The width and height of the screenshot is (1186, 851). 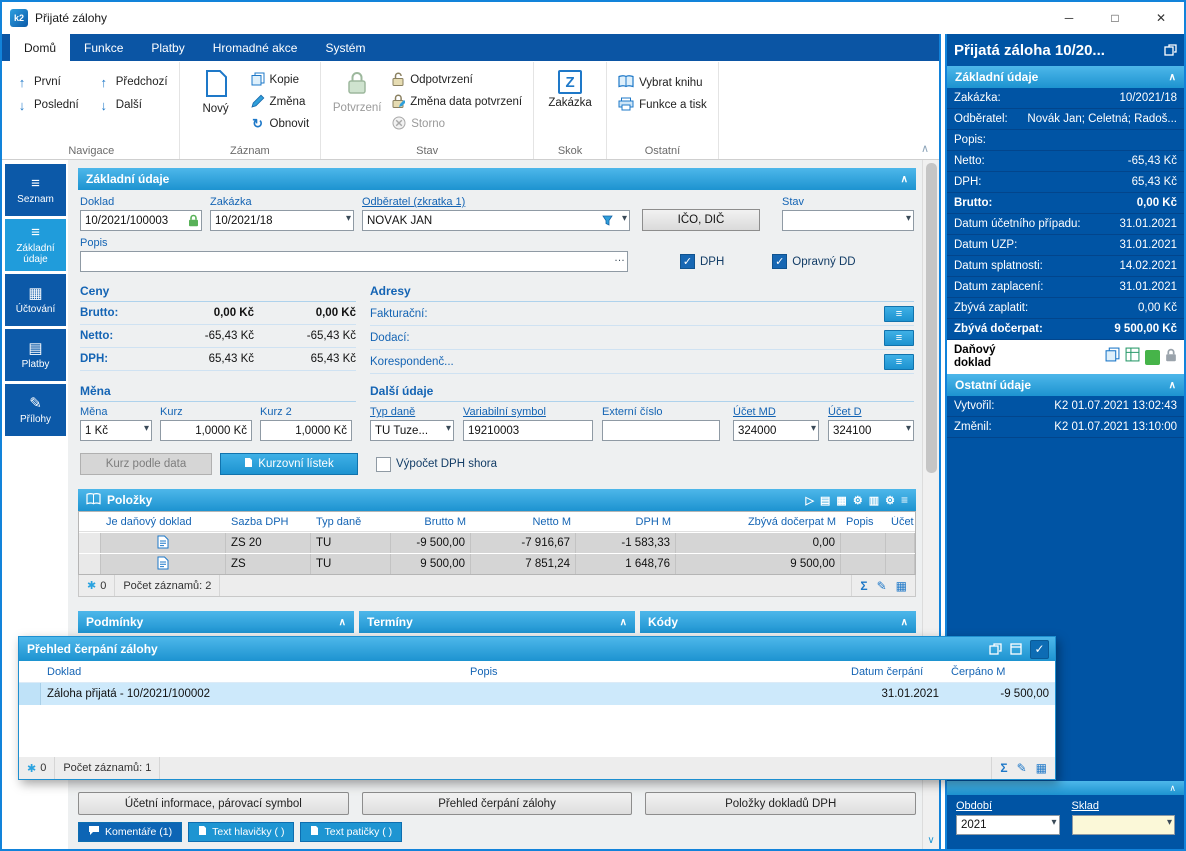 I want to click on tab-hromadne-akce: Hromadné akce, so click(x=255, y=47).